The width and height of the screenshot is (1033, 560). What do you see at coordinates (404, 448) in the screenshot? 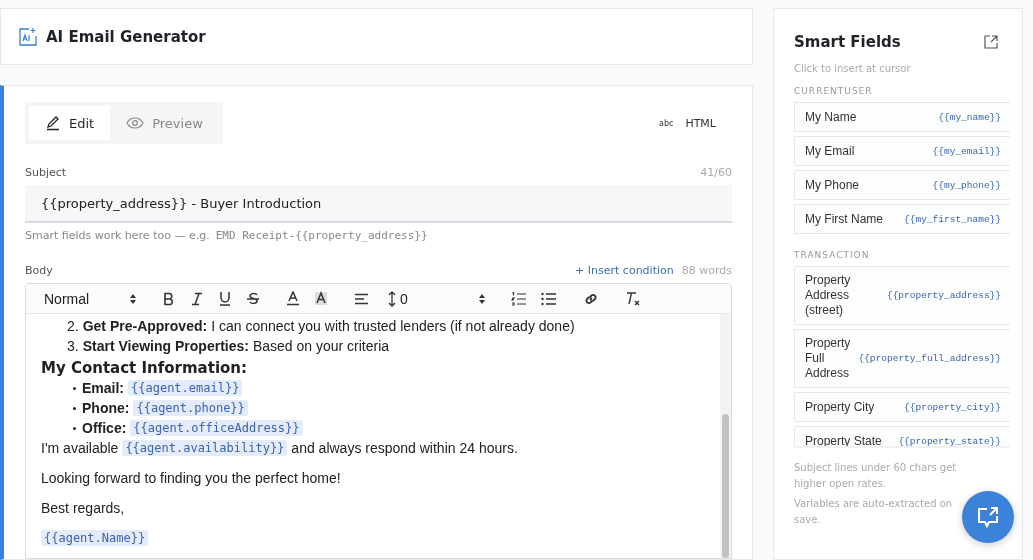
I see `body-text: and always respond within 24 hours.` at bounding box center [404, 448].